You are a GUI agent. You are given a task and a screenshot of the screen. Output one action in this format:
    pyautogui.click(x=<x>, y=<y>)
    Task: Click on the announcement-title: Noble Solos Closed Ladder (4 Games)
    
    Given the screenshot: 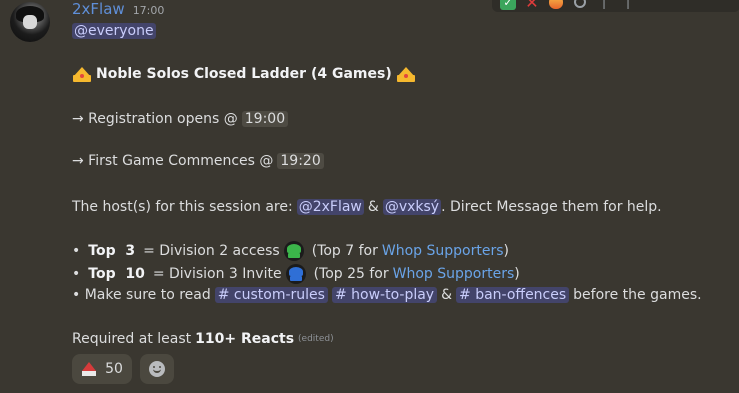 What is the action you would take?
    pyautogui.click(x=244, y=74)
    